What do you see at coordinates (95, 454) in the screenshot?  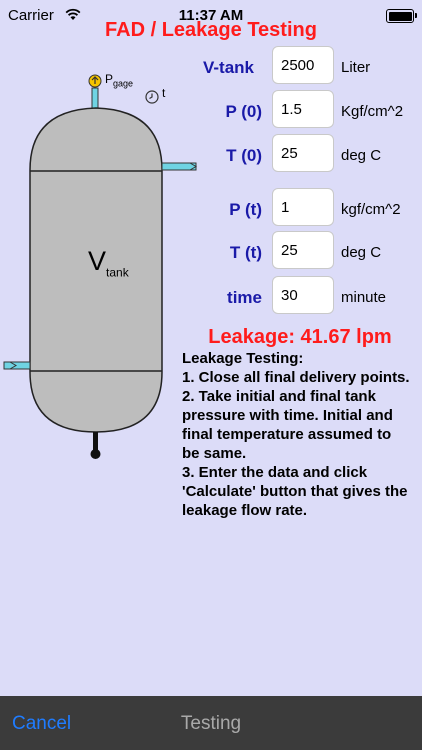 I see `drain-valve` at bounding box center [95, 454].